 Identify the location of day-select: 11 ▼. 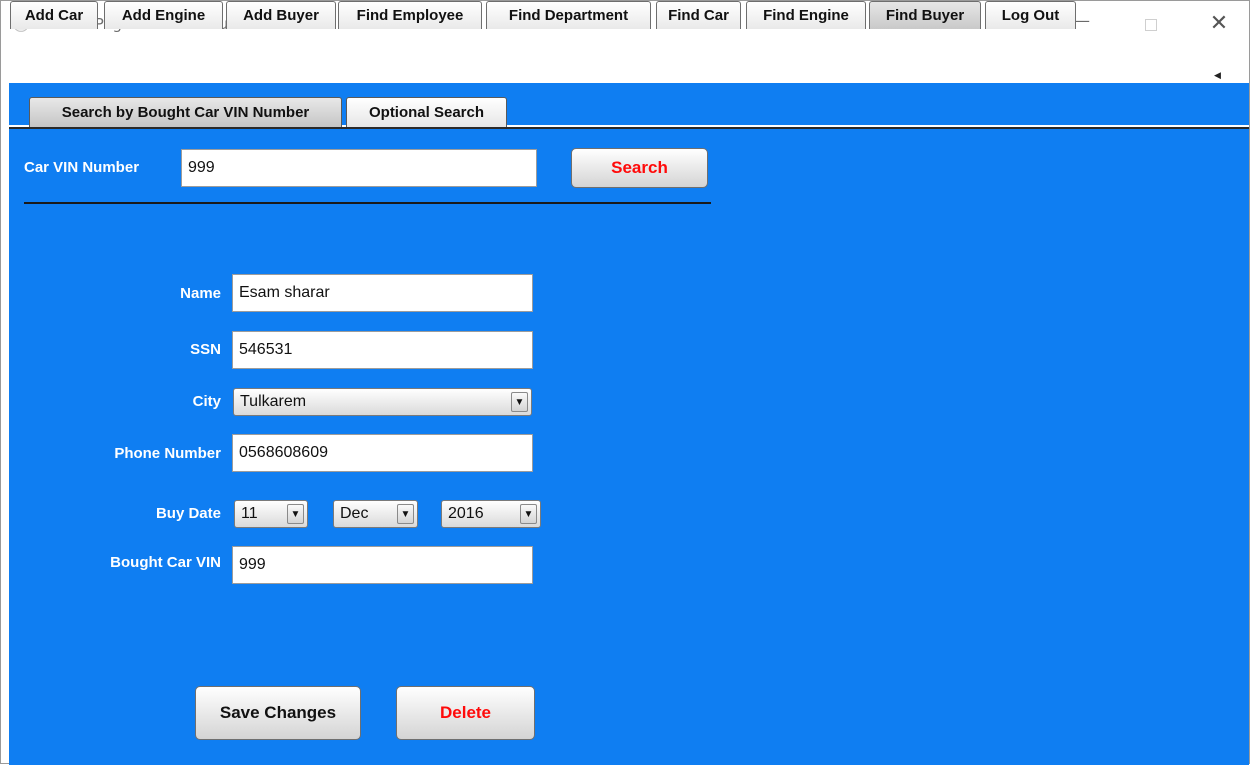
(271, 514).